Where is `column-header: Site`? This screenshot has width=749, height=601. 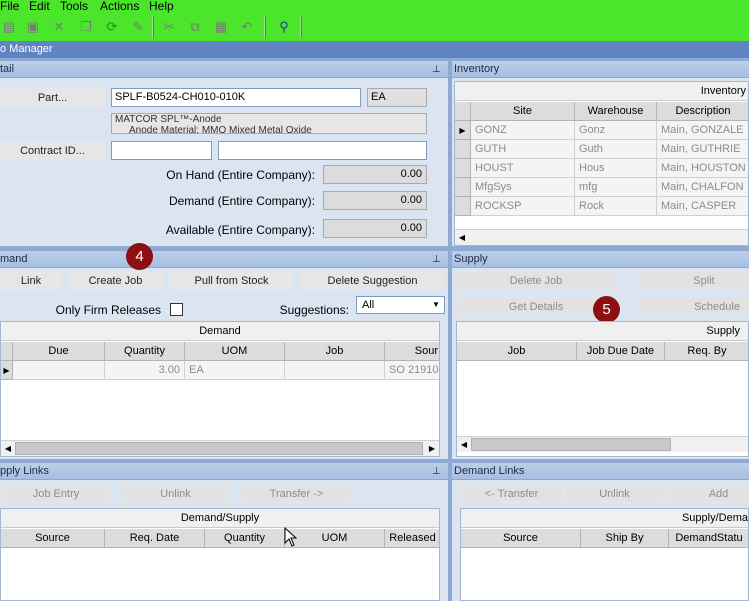 column-header: Site is located at coordinates (523, 111).